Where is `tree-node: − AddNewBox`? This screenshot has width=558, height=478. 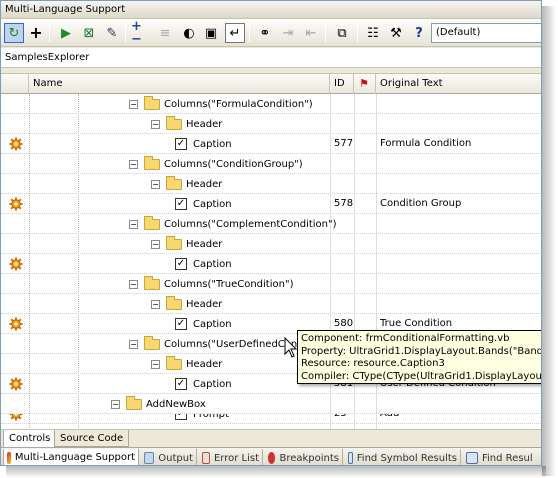 tree-node: − AddNewBox is located at coordinates (158, 404).